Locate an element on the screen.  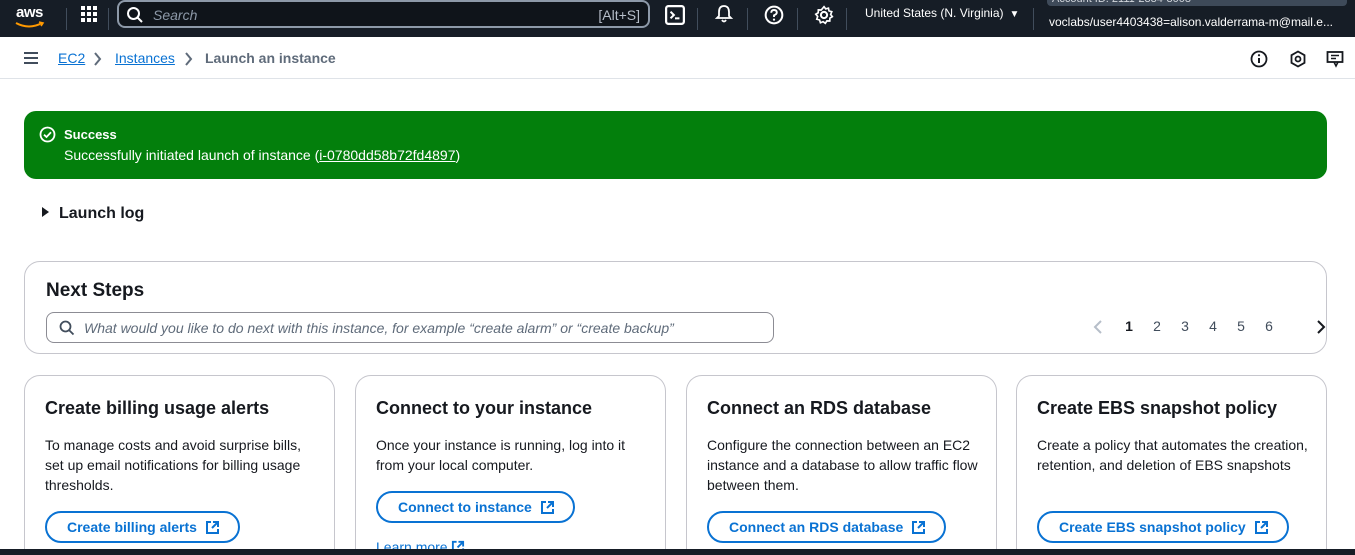
page-3: 3 is located at coordinates (1185, 326).